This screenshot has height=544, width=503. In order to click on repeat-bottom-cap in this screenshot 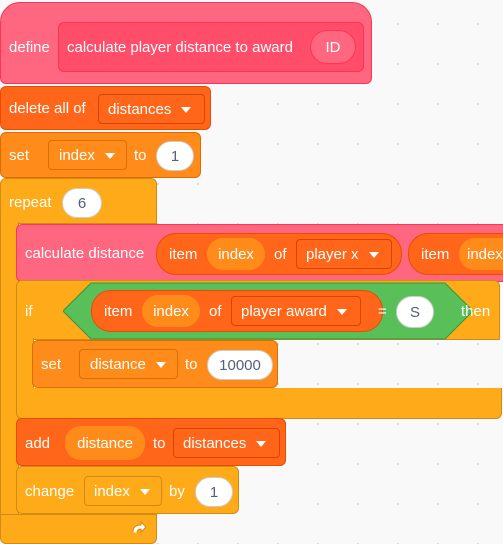, I will do `click(78, 529)`.